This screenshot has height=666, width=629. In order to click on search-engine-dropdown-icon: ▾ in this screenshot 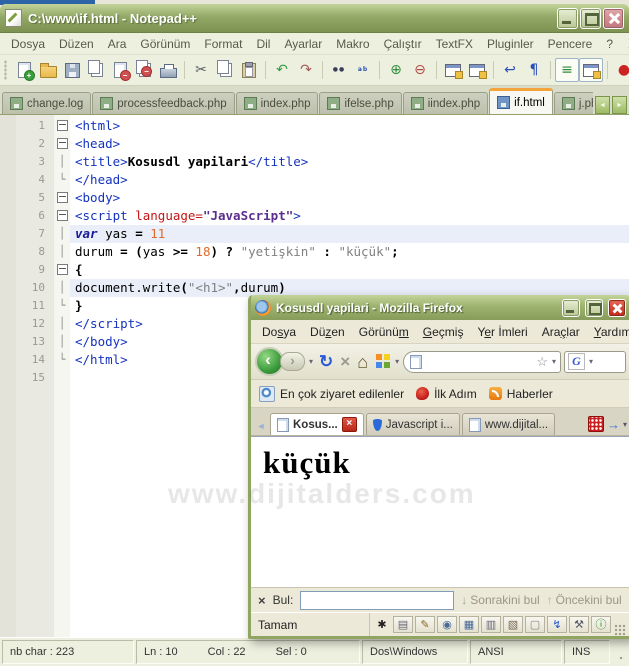, I will do `click(591, 361)`.